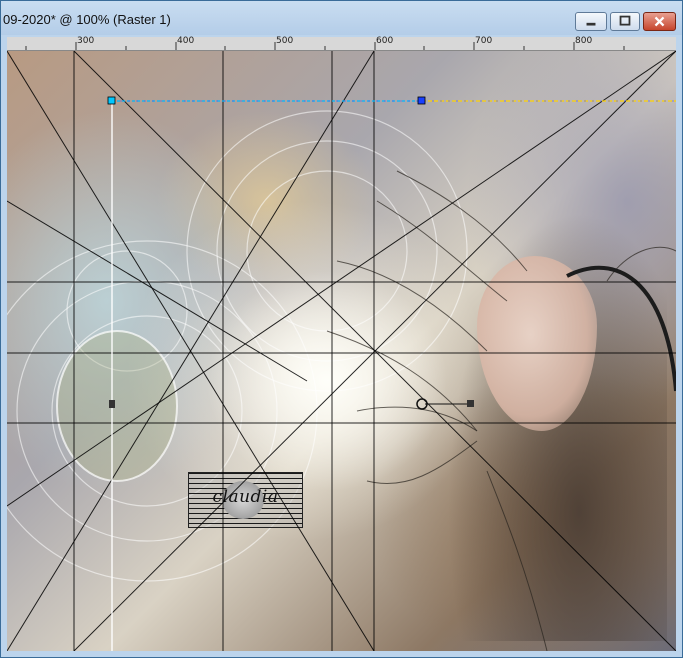 The height and width of the screenshot is (658, 683). Describe the element at coordinates (341, 18) in the screenshot. I see `title-bar: 09-2020* @ 100% (Raster 1)` at that location.